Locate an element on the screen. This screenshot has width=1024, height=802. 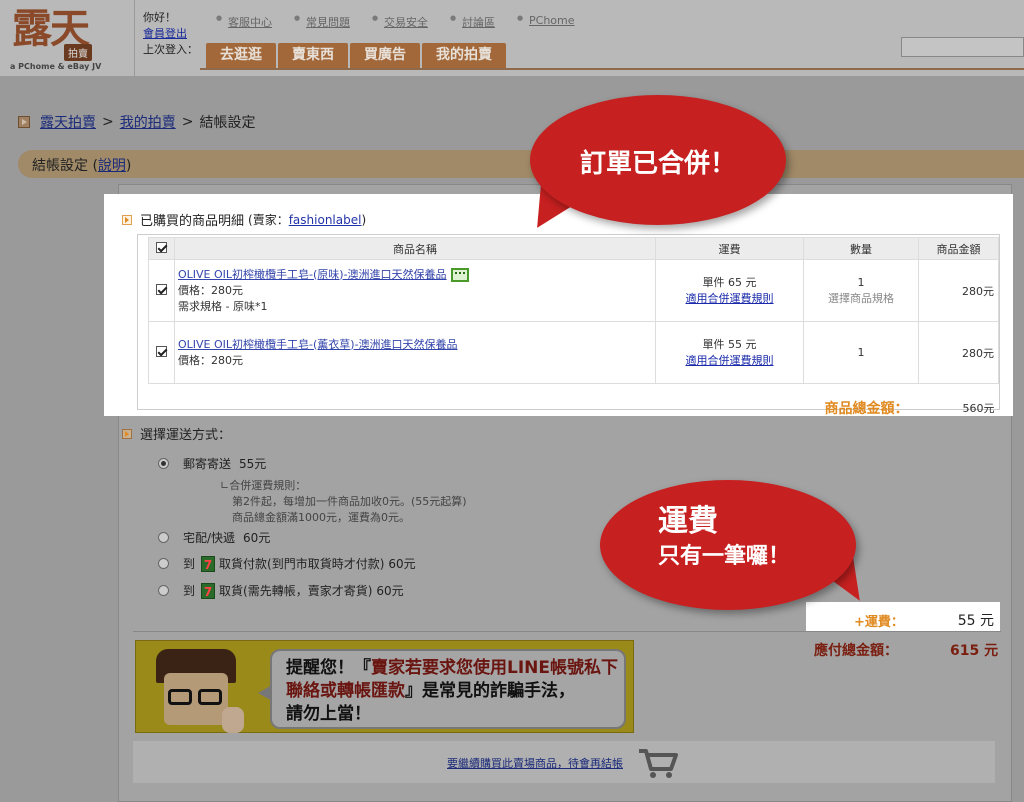
total-label-cell: 商品總金額： is located at coordinates (533, 407).